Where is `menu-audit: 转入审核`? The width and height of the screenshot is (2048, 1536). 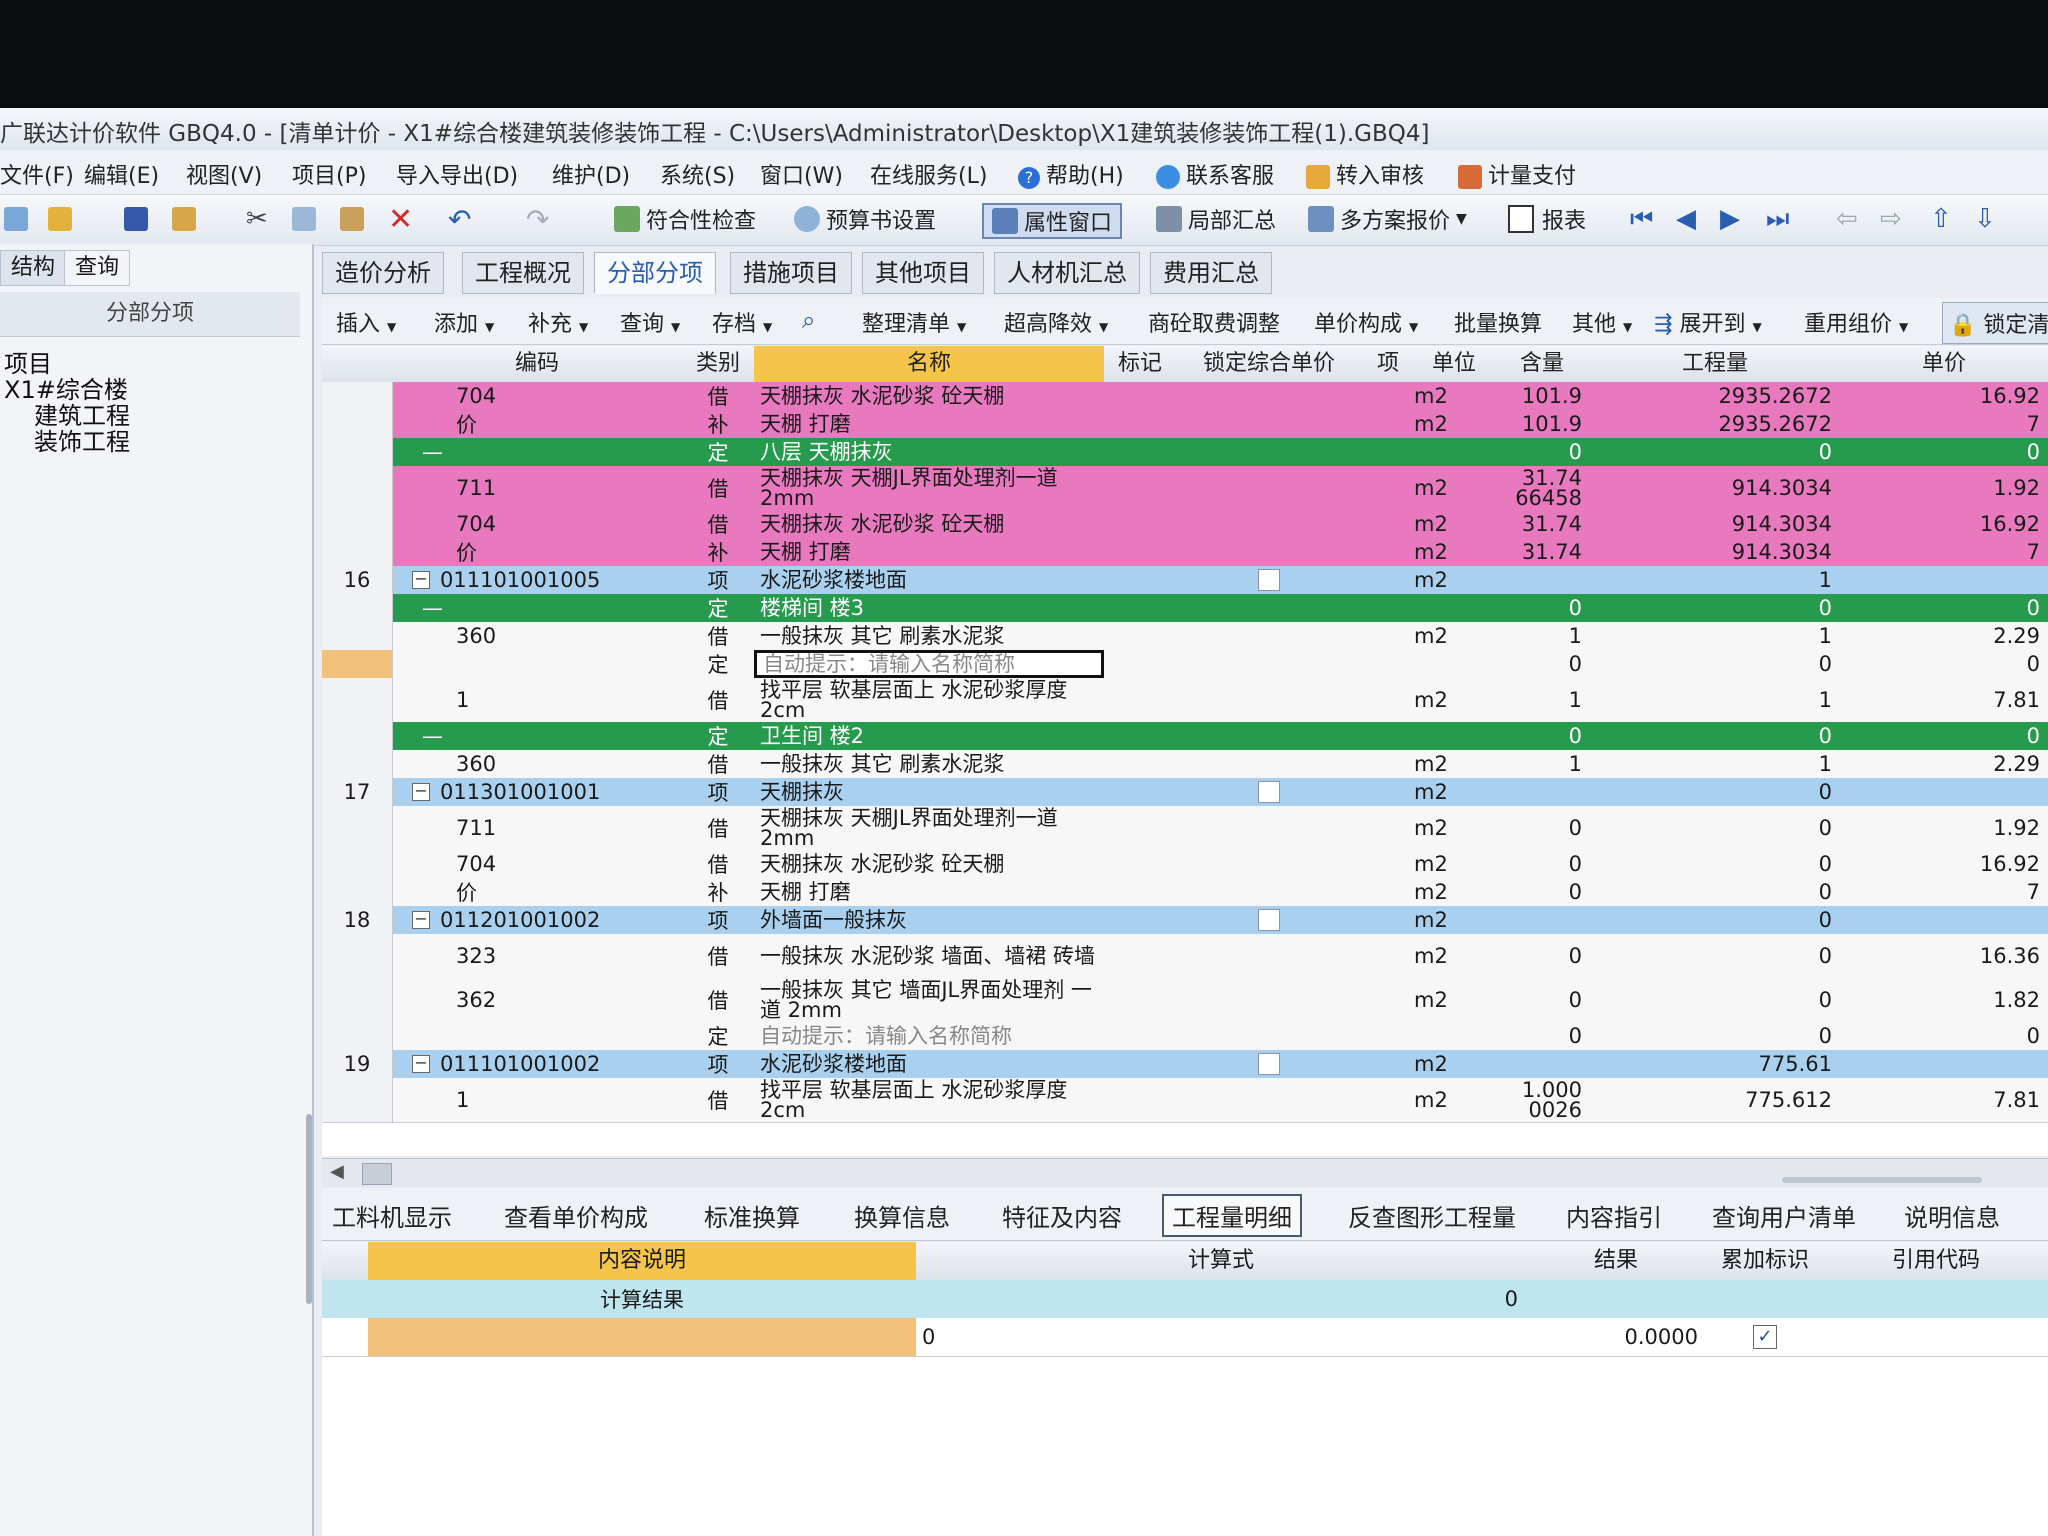 menu-audit: 转入审核 is located at coordinates (1365, 174).